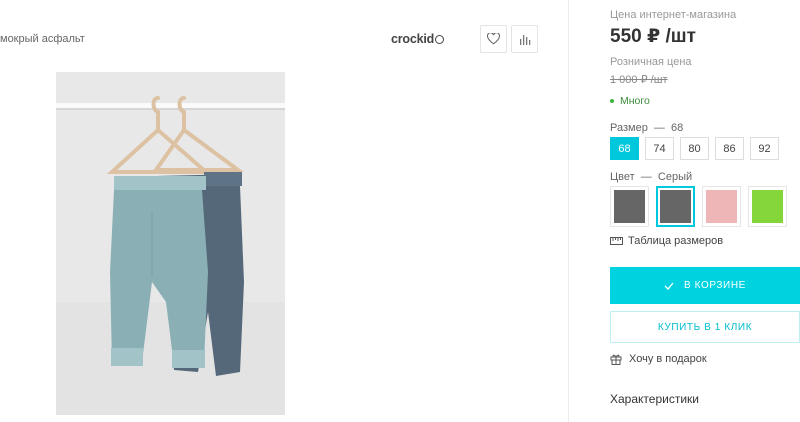 The width and height of the screenshot is (800, 422). I want to click on in-stock-dot-icon, so click(612, 101).